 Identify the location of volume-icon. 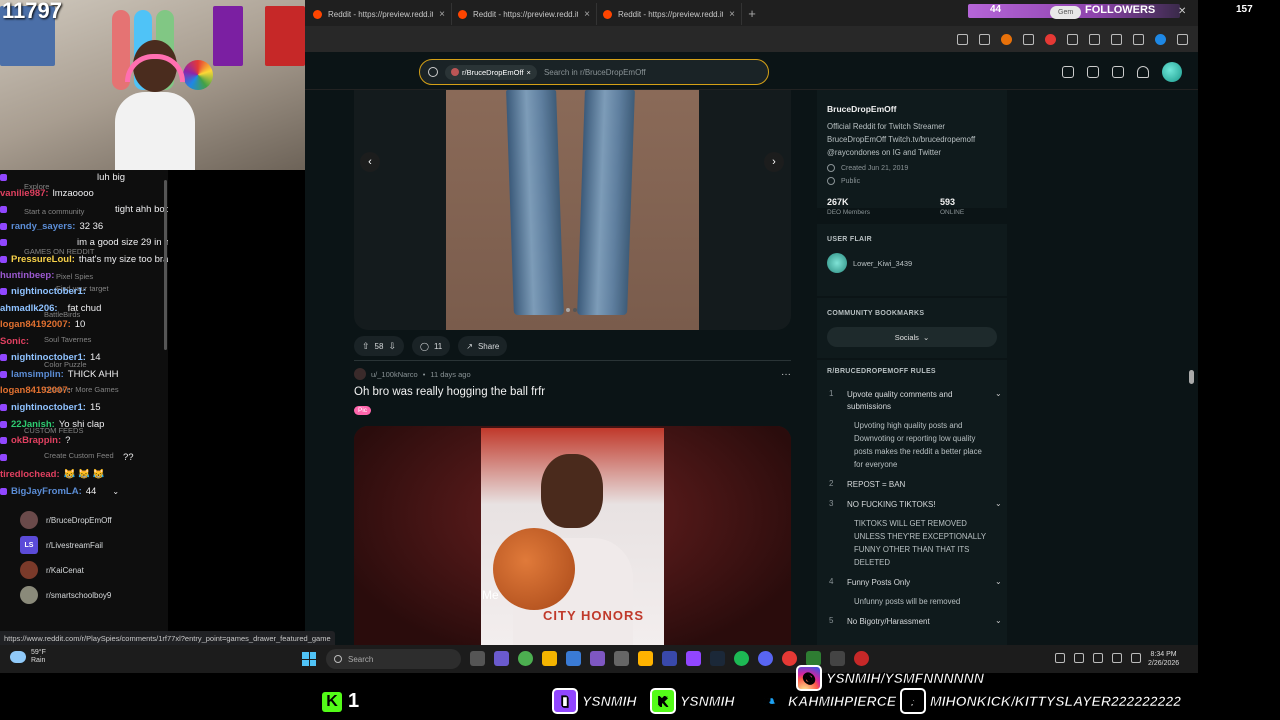
(1136, 658).